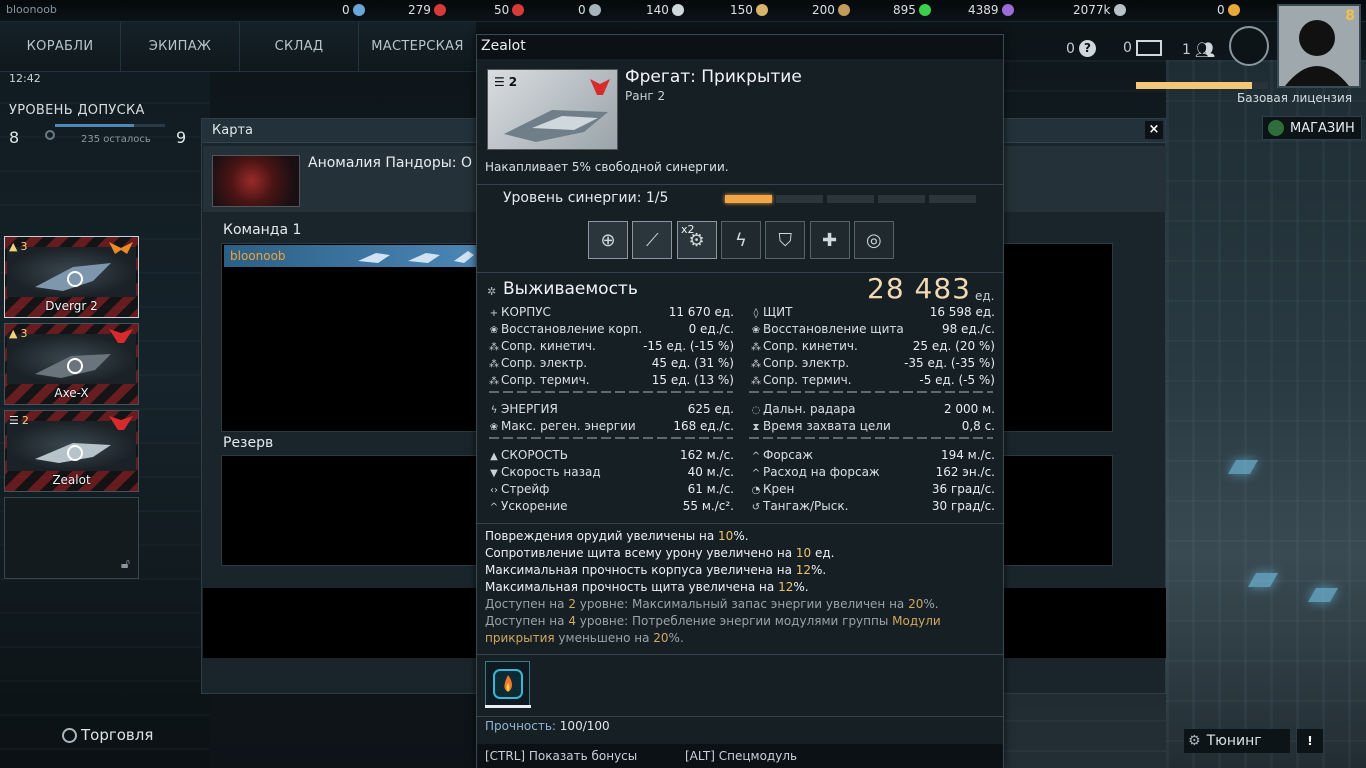 The image size is (1366, 768). What do you see at coordinates (607, 167) in the screenshot?
I see `ship-passive-text: Накапливает 5% свободной синергии.` at bounding box center [607, 167].